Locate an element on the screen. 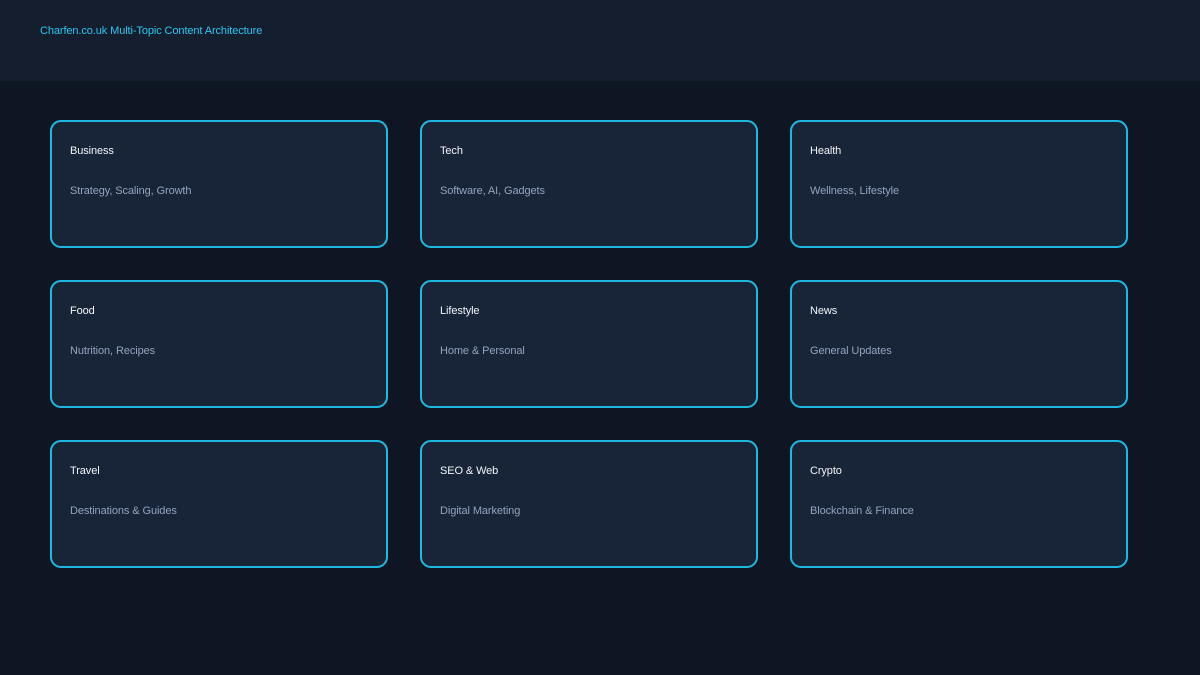  topic-card-subtitle: Wellness, Lifestyle is located at coordinates (854, 191).